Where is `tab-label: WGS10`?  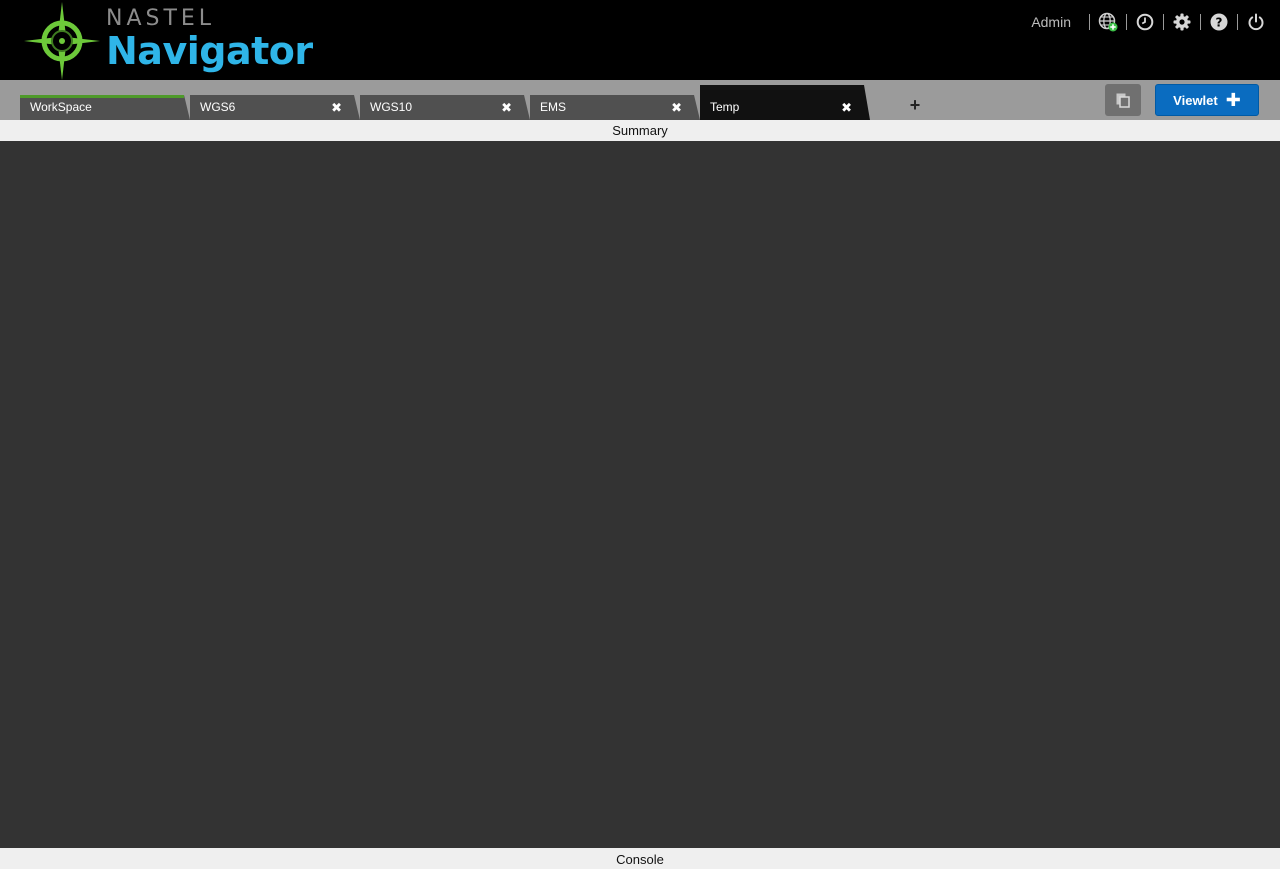
tab-label: WGS10 is located at coordinates (391, 107).